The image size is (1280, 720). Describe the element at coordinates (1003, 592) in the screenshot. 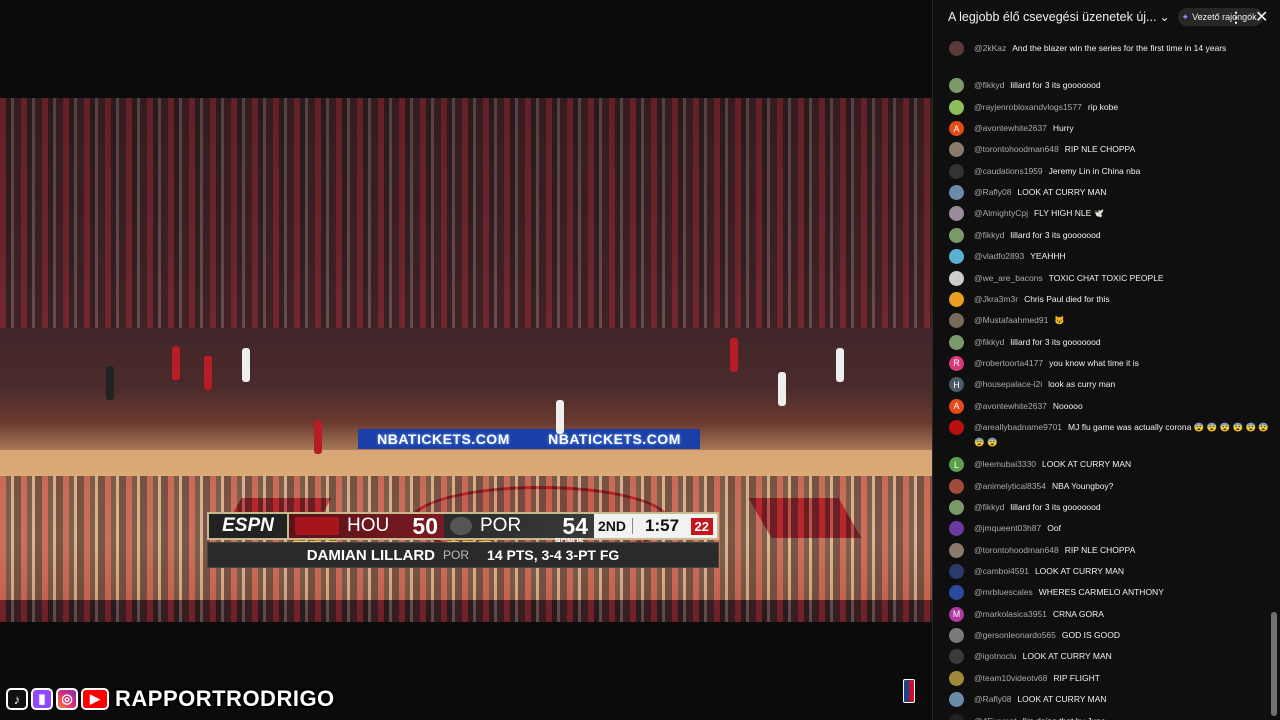

I see `chat-author: @mrbluescales` at that location.